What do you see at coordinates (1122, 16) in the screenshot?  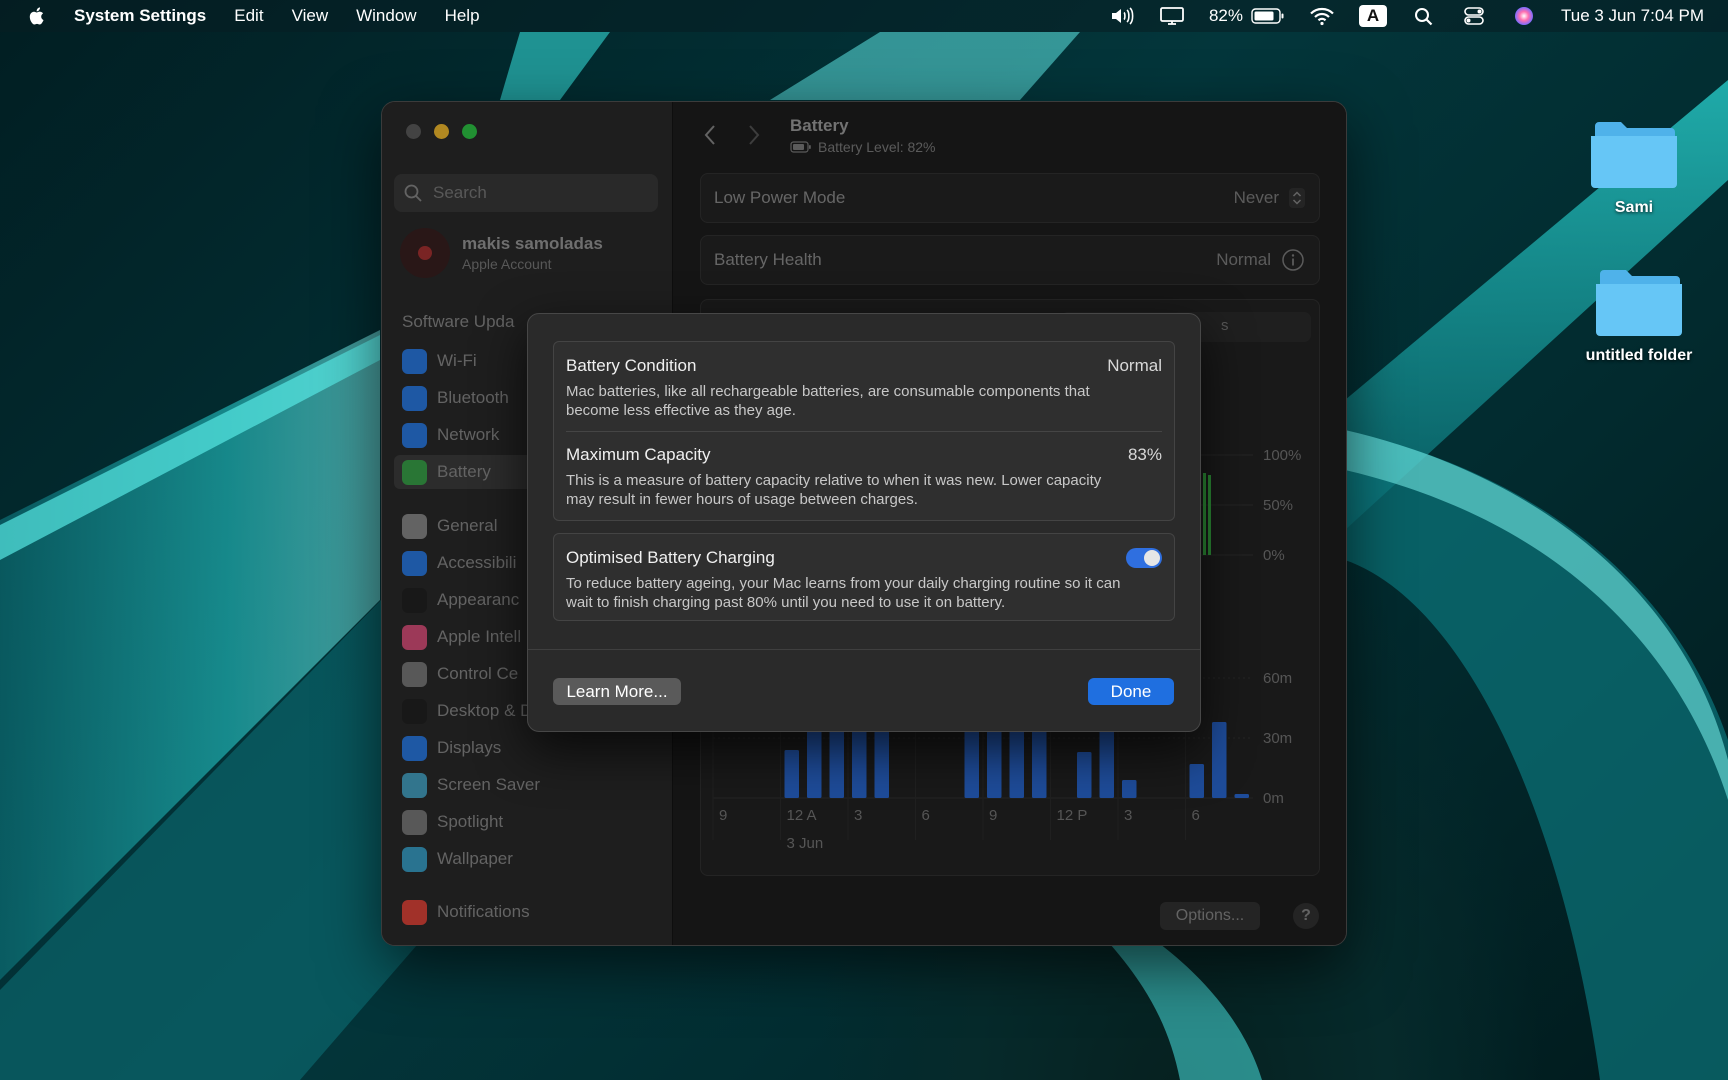 I see `volume-icon` at bounding box center [1122, 16].